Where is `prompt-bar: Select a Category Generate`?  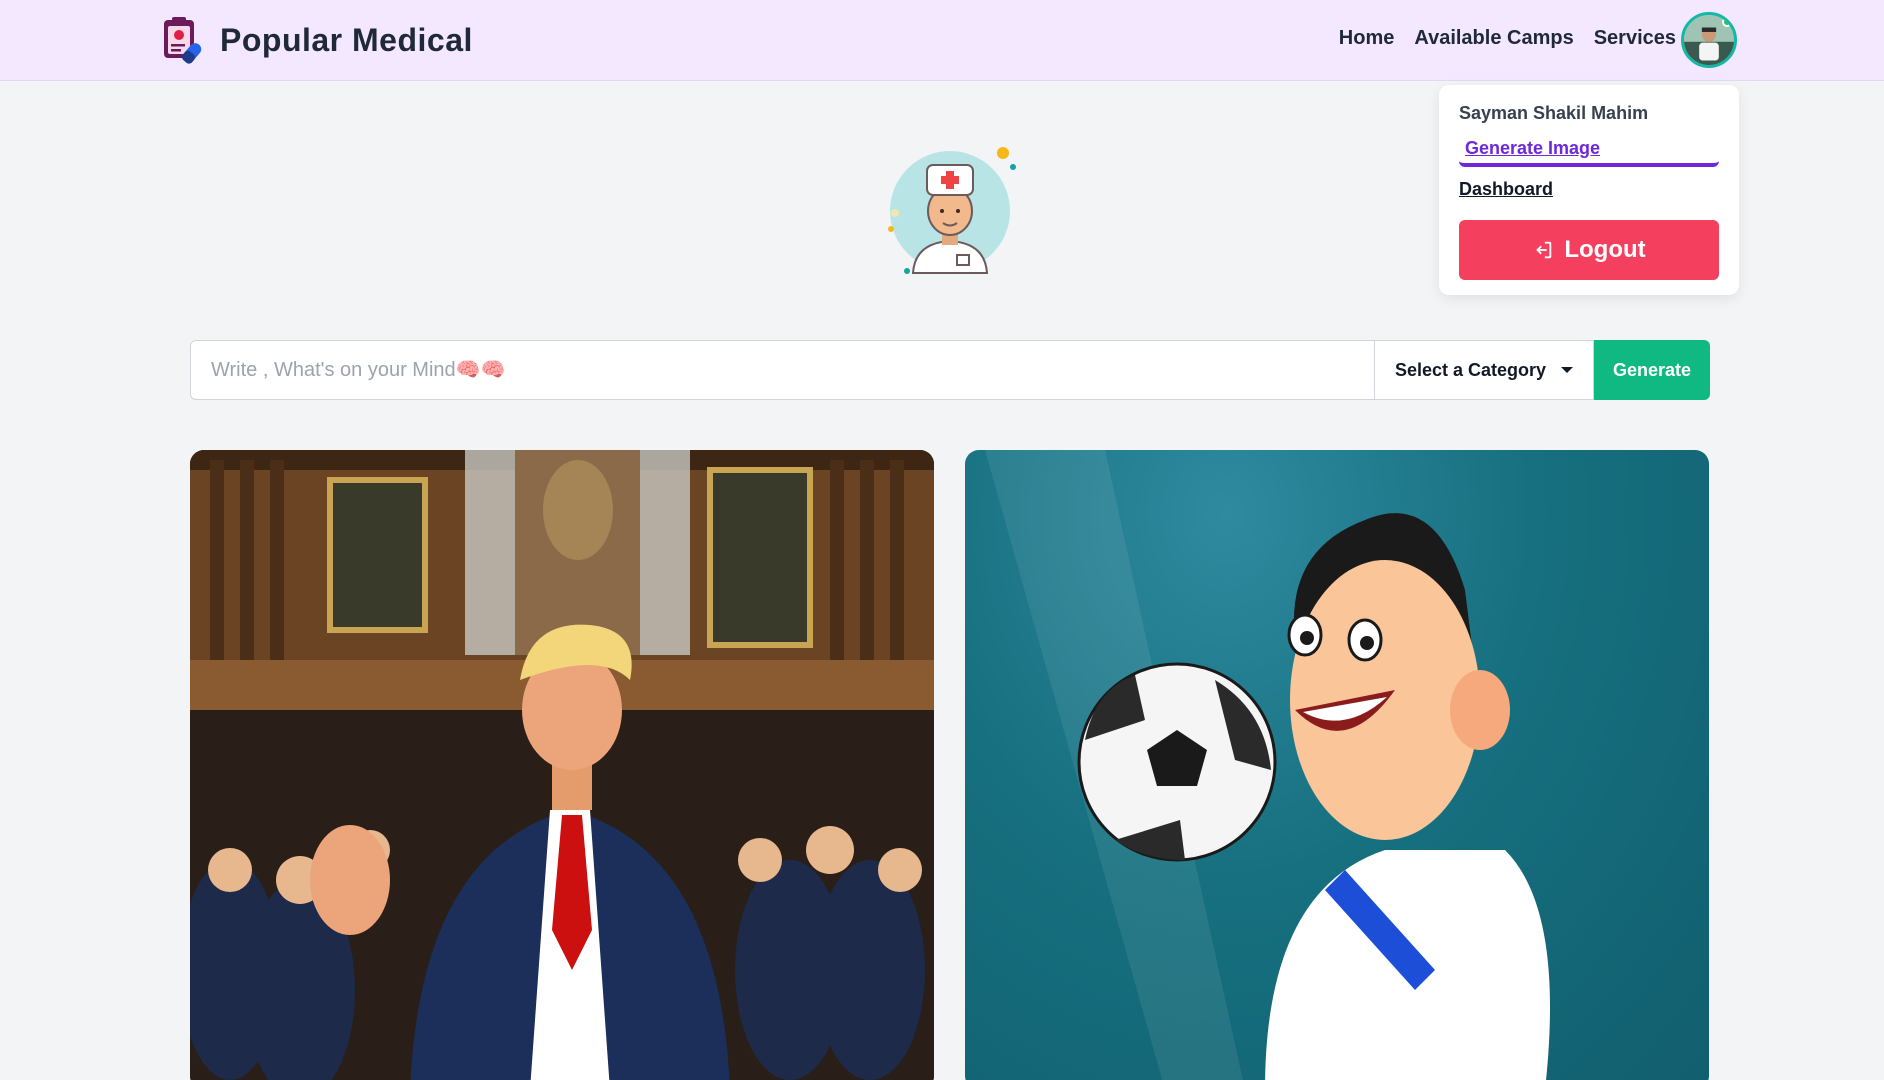 prompt-bar: Select a Category Generate is located at coordinates (950, 370).